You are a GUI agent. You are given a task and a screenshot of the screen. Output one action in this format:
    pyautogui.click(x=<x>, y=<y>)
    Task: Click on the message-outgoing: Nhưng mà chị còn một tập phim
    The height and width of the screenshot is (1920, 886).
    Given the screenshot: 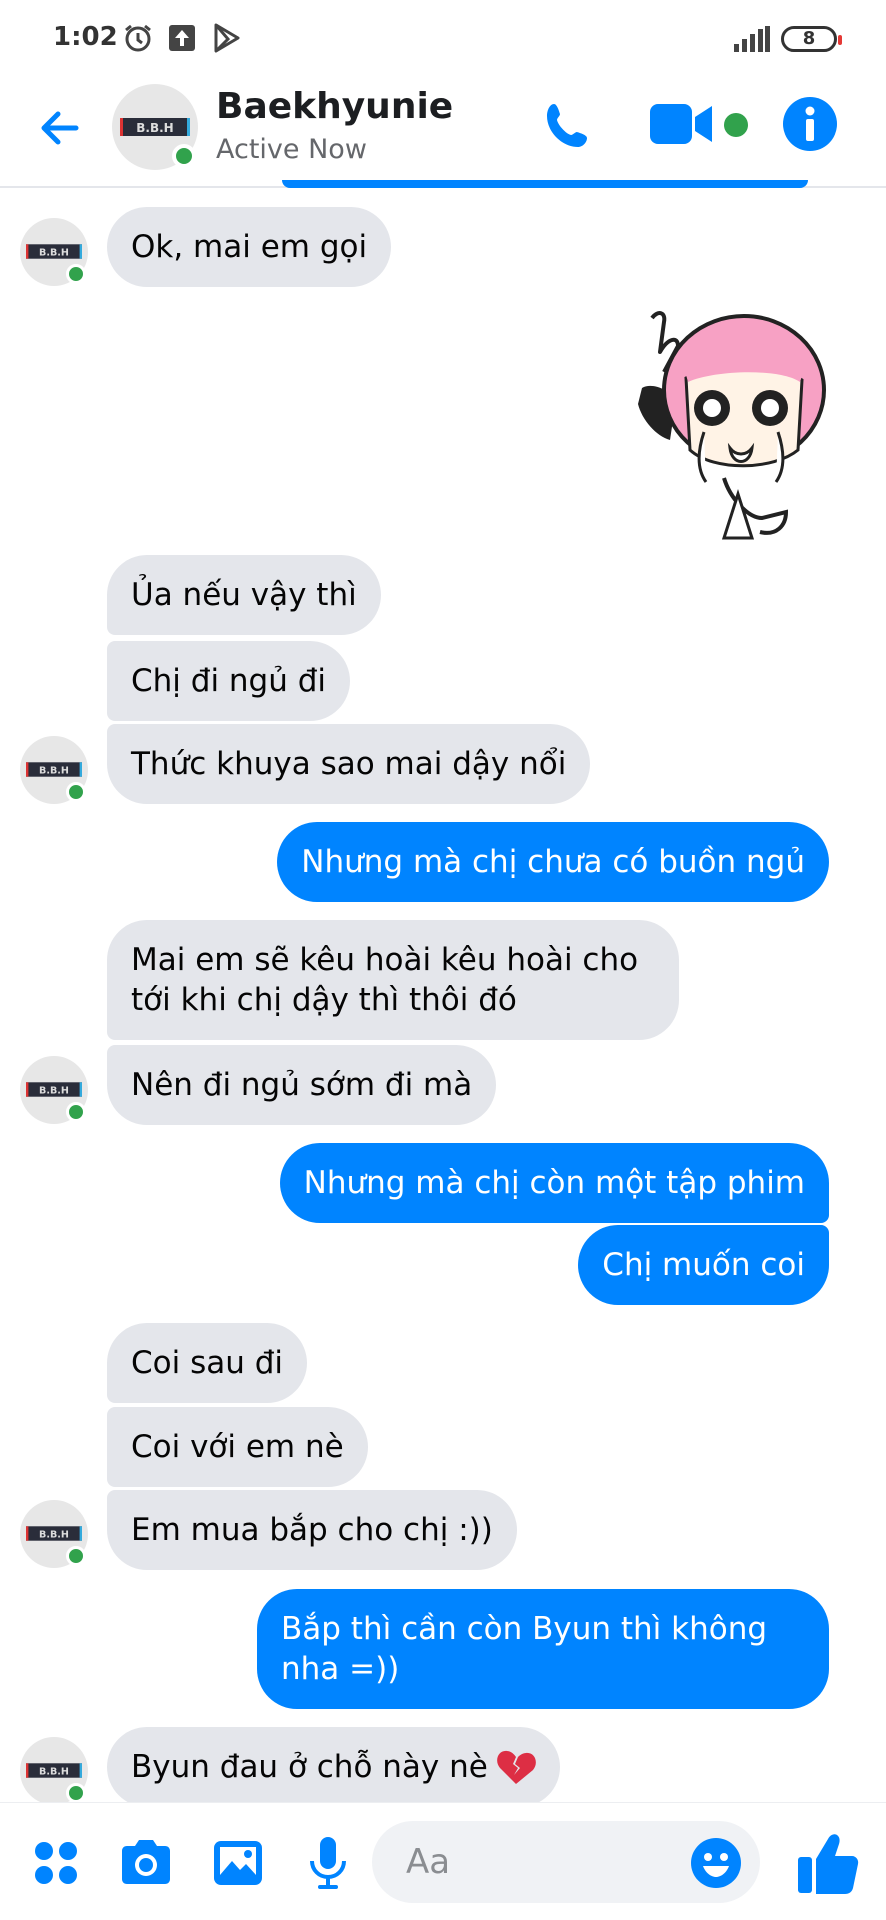 What is the action you would take?
    pyautogui.click(x=554, y=1183)
    